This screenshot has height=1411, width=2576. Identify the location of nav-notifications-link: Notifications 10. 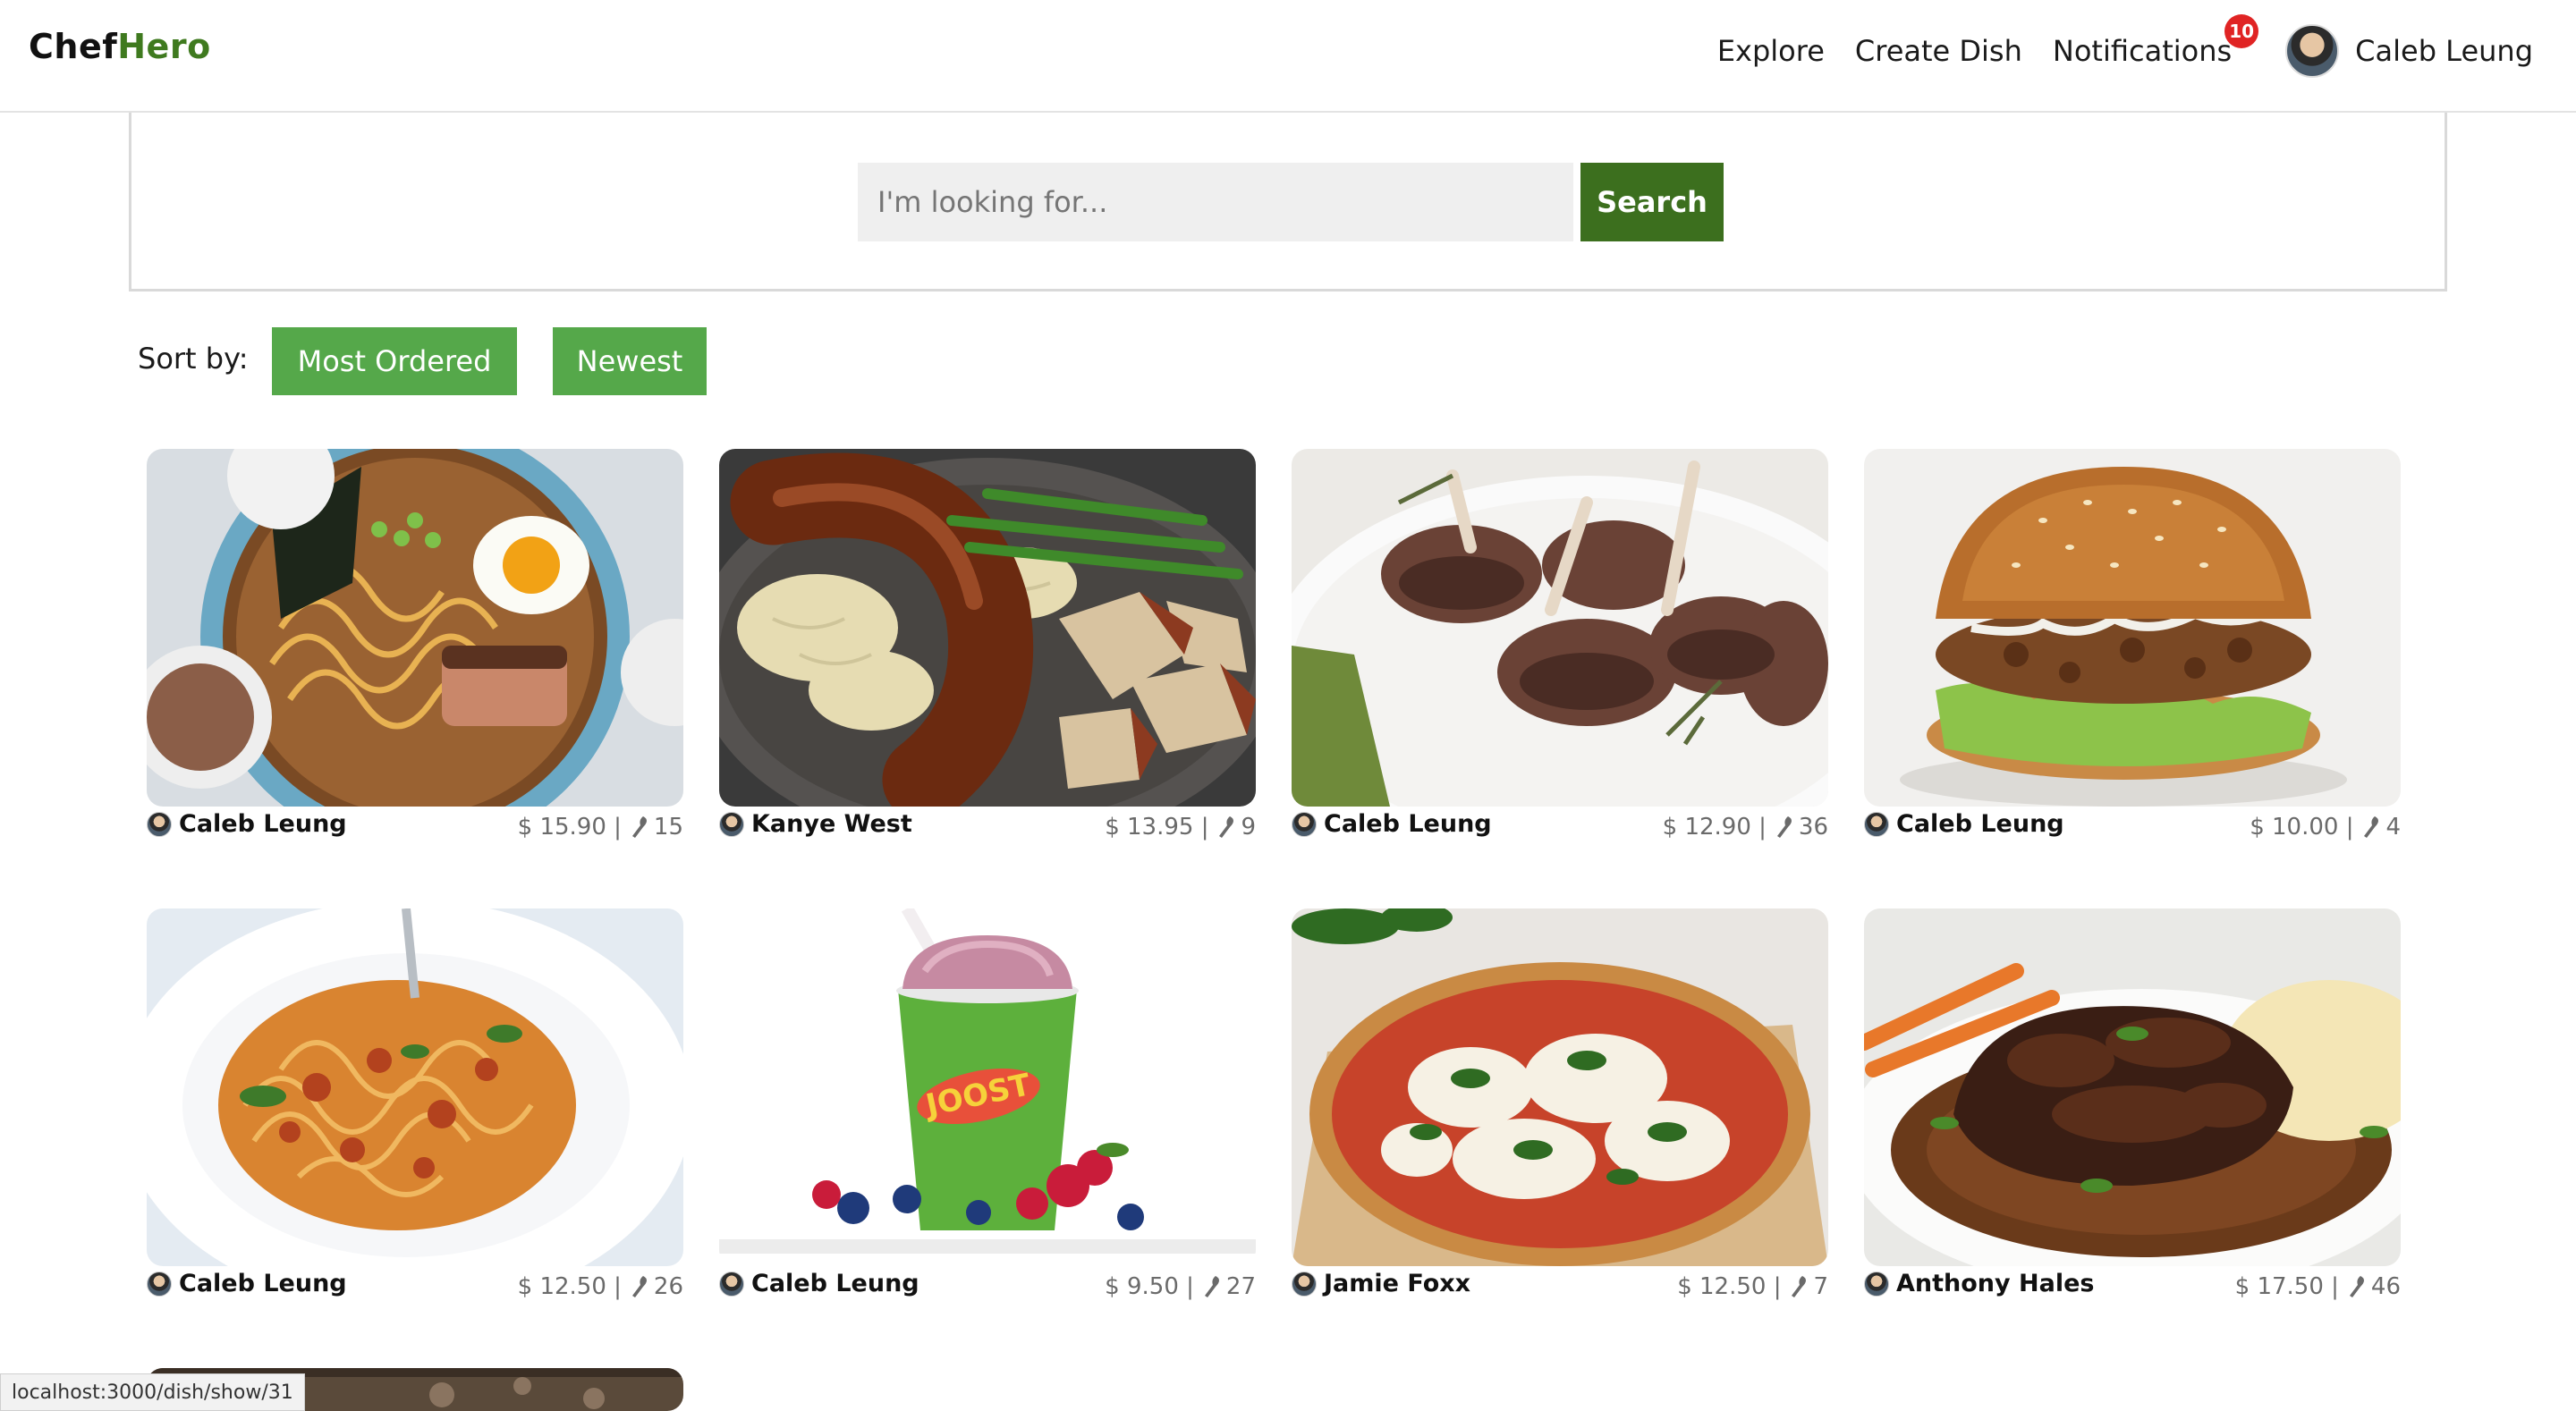
(2155, 41).